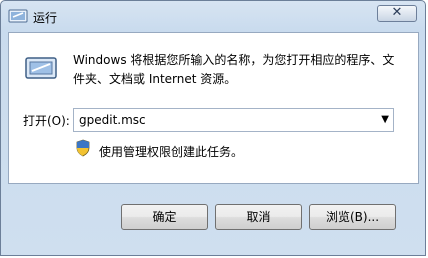 The width and height of the screenshot is (428, 258). What do you see at coordinates (41, 68) in the screenshot?
I see `run-program-icon` at bounding box center [41, 68].